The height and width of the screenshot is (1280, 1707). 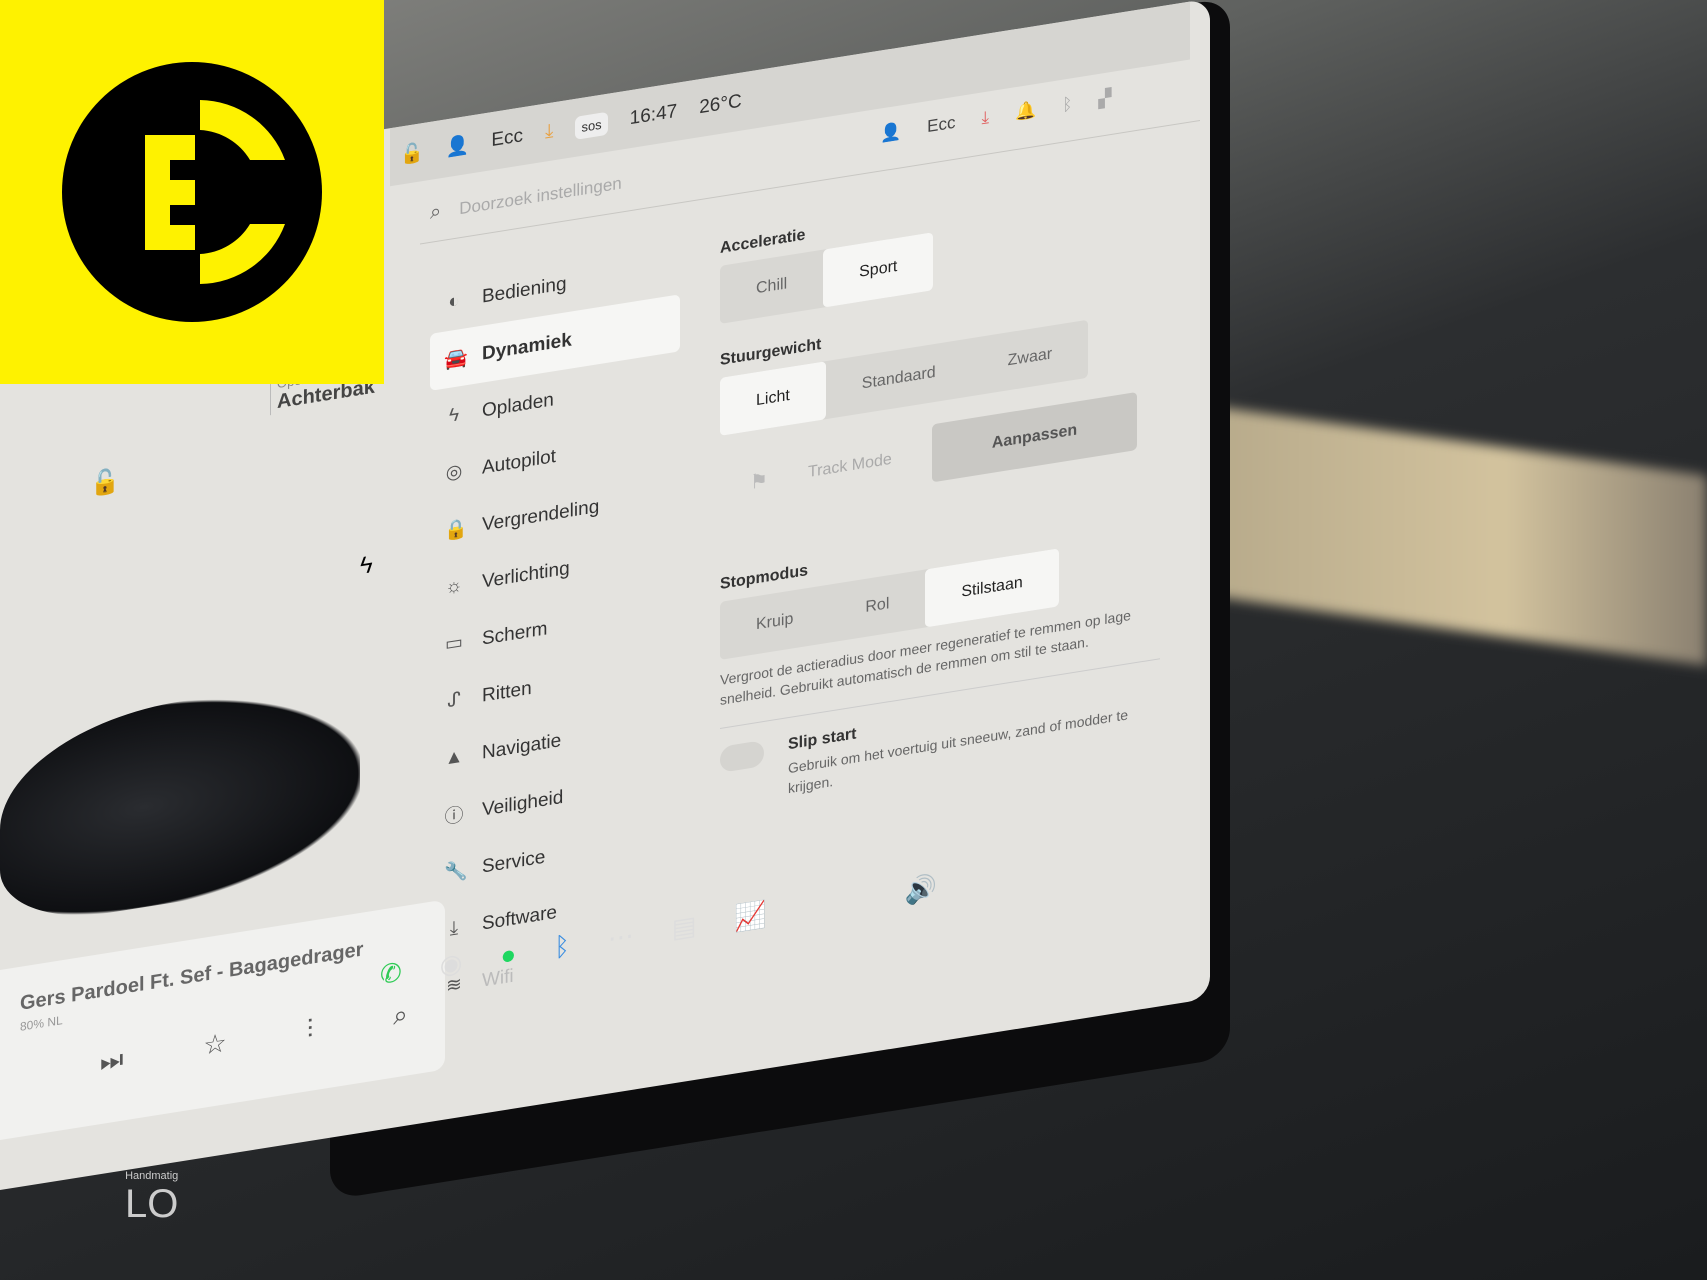 I want to click on equalizer-icon: ⫶, so click(x=310, y=1029).